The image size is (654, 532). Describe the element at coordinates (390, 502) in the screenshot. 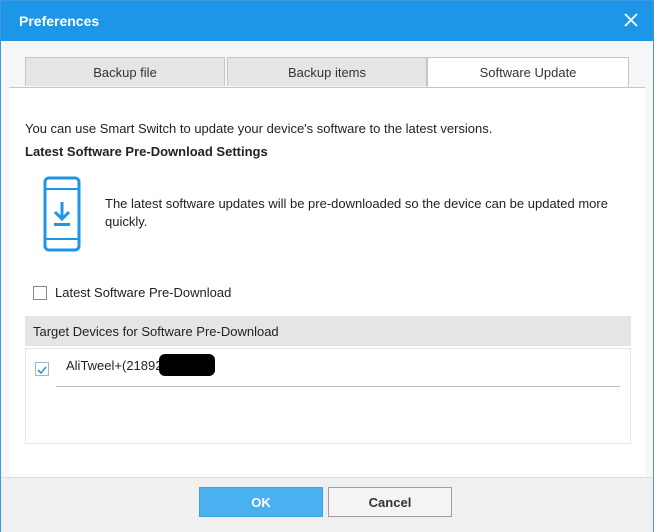

I see `cancel-button: Cancel` at that location.